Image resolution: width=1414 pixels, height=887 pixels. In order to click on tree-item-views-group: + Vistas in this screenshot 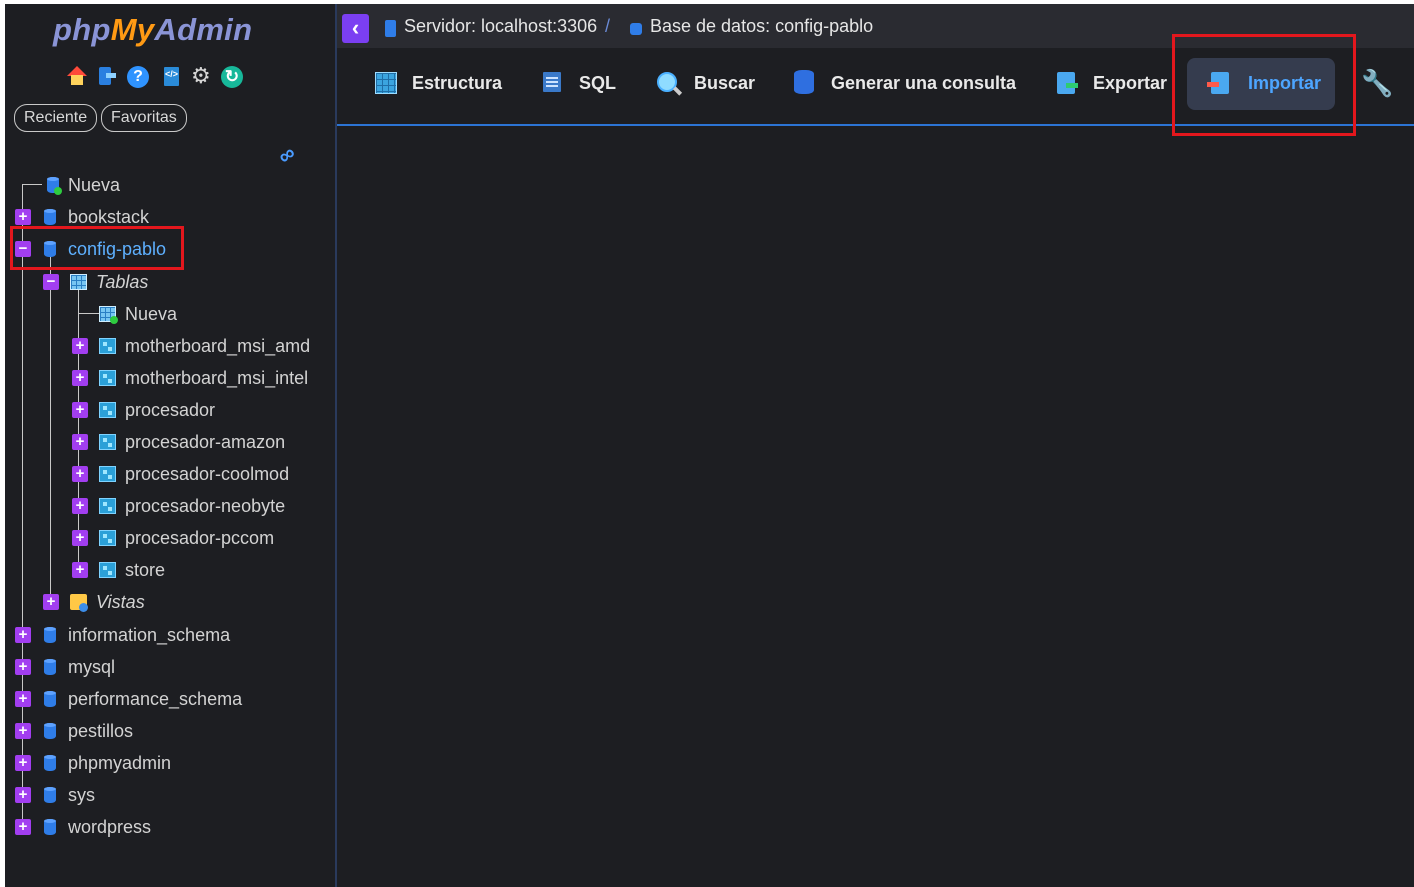, I will do `click(165, 602)`.